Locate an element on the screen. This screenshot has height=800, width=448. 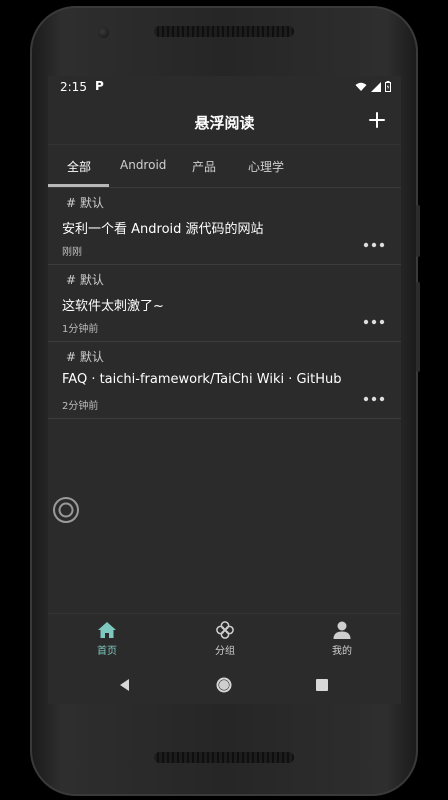
status-icons is located at coordinates (373, 86).